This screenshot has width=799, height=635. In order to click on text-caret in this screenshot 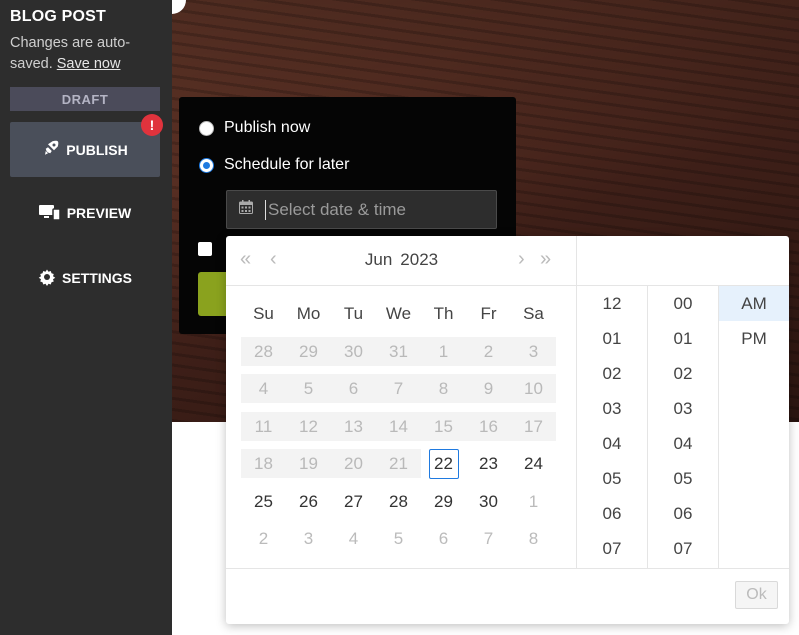, I will do `click(265, 209)`.